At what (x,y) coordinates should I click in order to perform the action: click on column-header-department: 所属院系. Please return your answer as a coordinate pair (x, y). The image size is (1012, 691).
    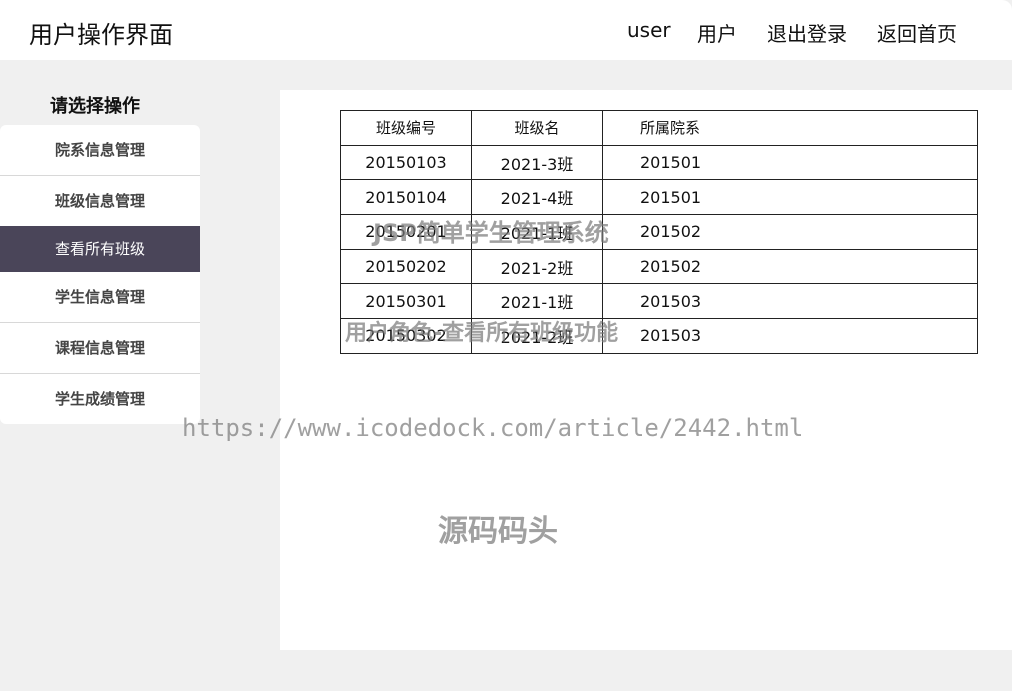
    Looking at the image, I should click on (790, 128).